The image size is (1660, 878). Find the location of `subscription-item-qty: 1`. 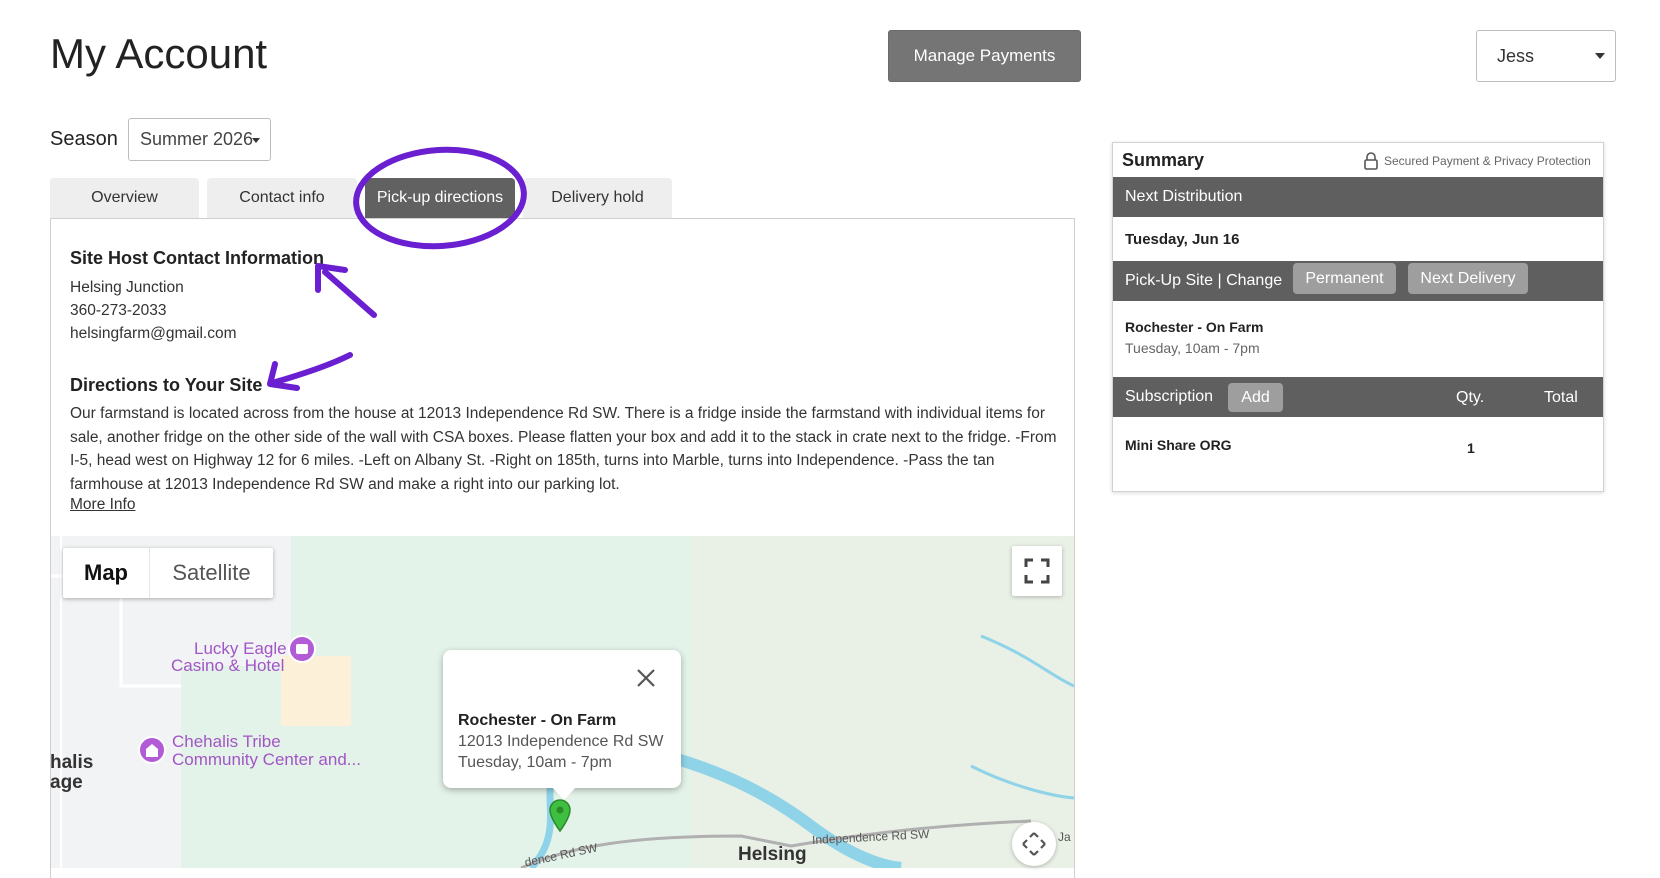

subscription-item-qty: 1 is located at coordinates (1471, 448).